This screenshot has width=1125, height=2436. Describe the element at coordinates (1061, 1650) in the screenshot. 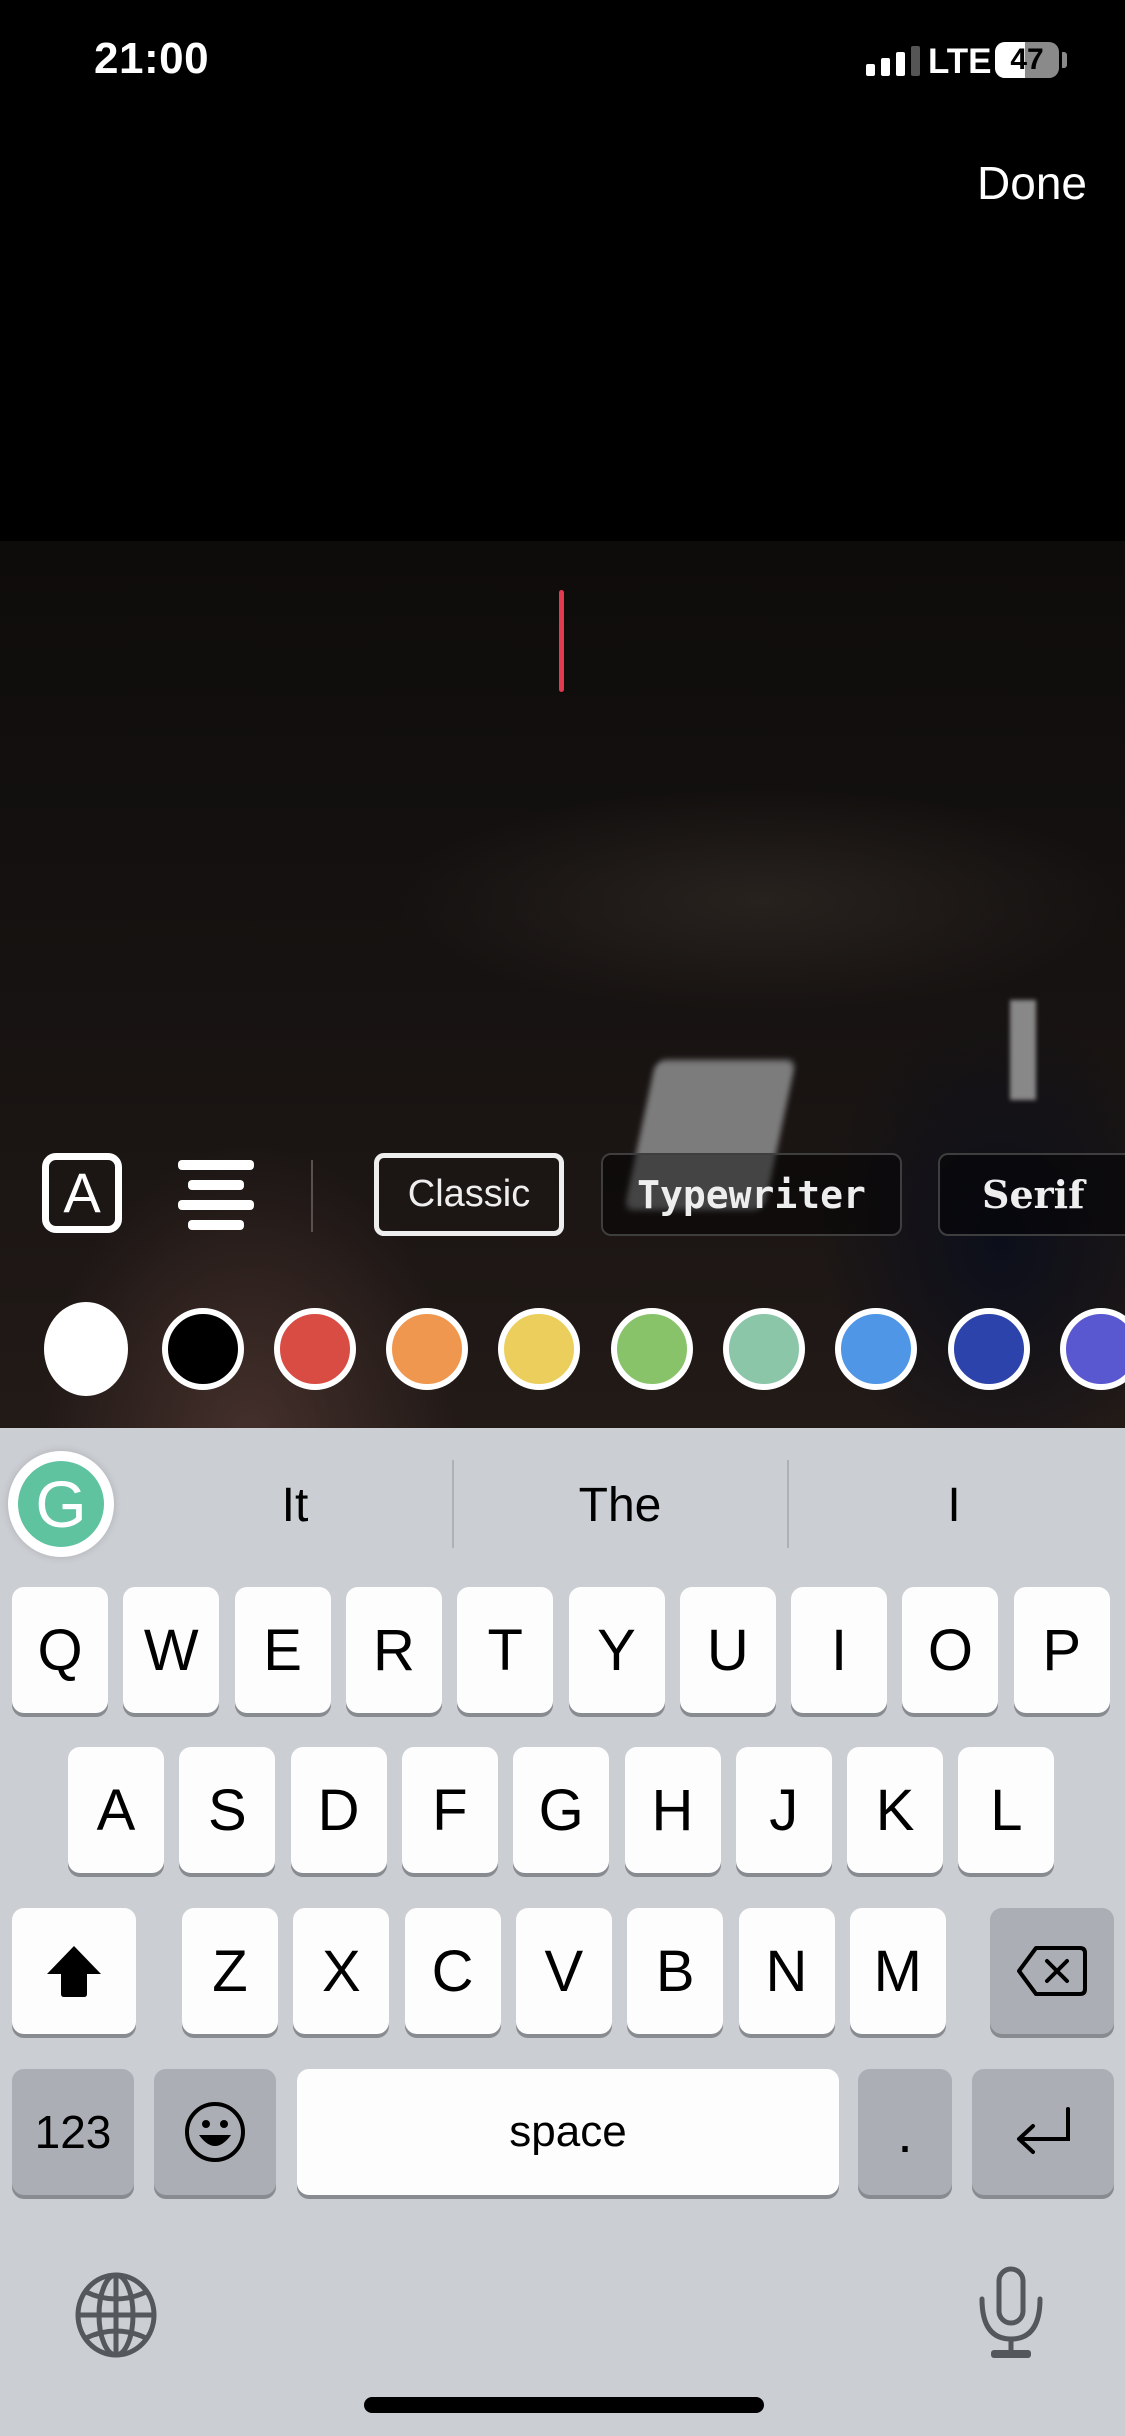

I see `key-p: P` at that location.